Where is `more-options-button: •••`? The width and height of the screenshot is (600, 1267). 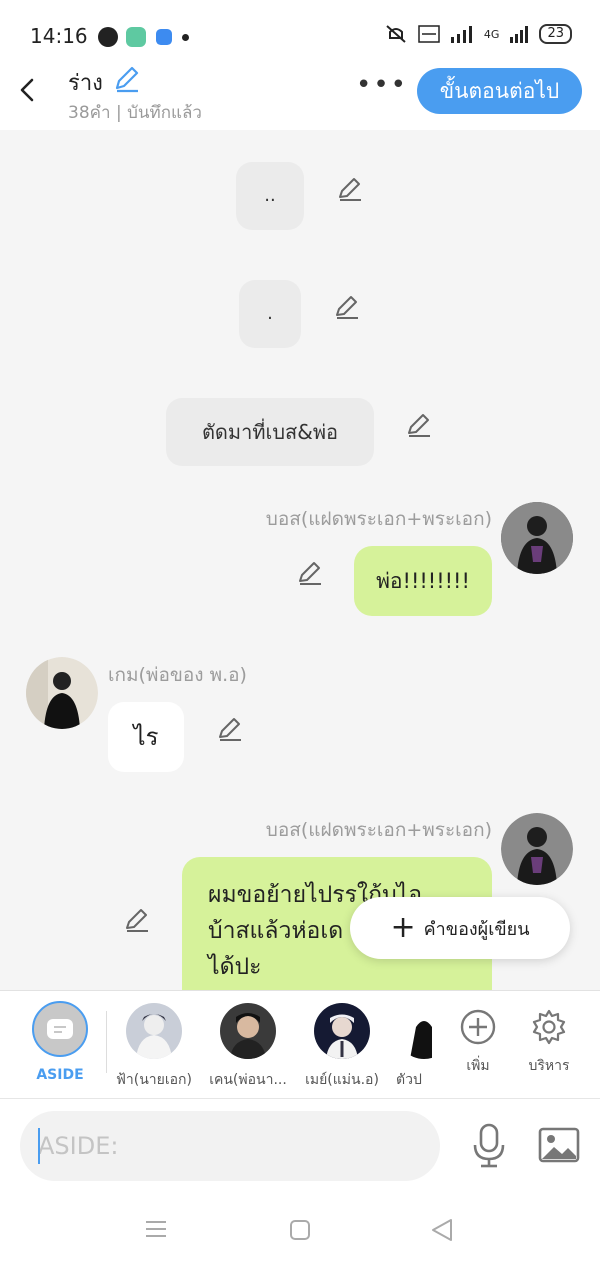
more-options-button: ••• is located at coordinates (382, 85).